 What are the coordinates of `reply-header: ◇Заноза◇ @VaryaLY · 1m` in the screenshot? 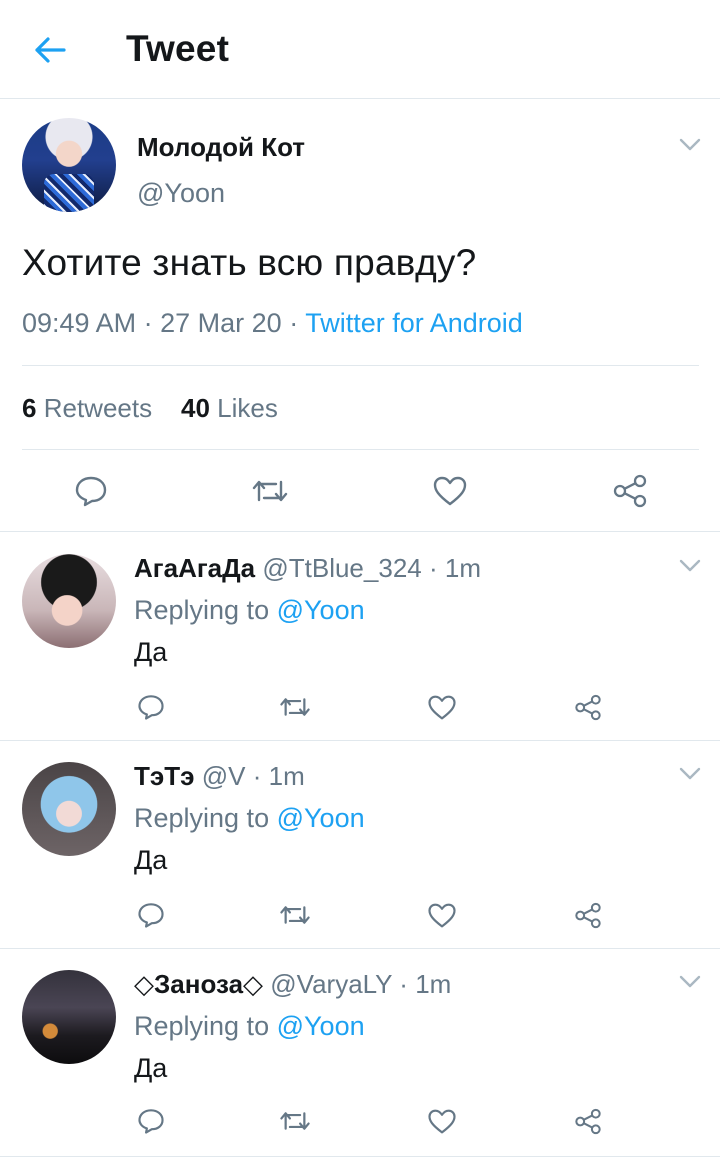 It's located at (292, 984).